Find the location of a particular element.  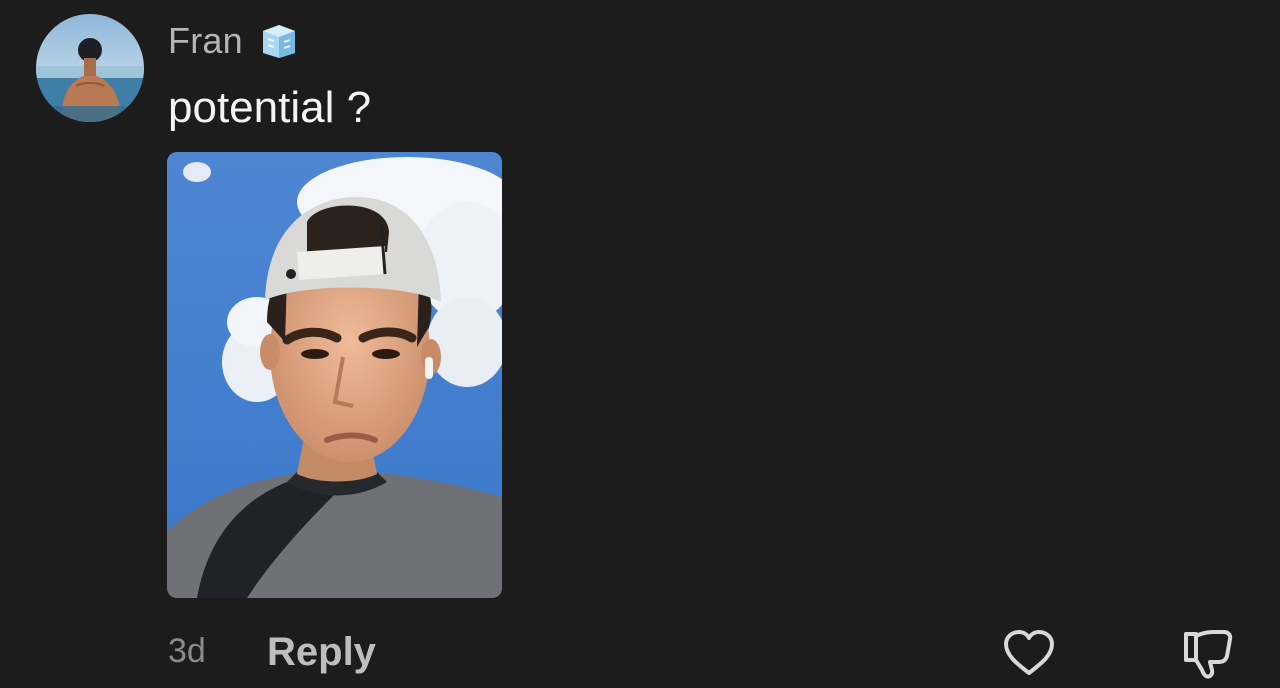

thumbs-down-icon is located at coordinates (1208, 654).